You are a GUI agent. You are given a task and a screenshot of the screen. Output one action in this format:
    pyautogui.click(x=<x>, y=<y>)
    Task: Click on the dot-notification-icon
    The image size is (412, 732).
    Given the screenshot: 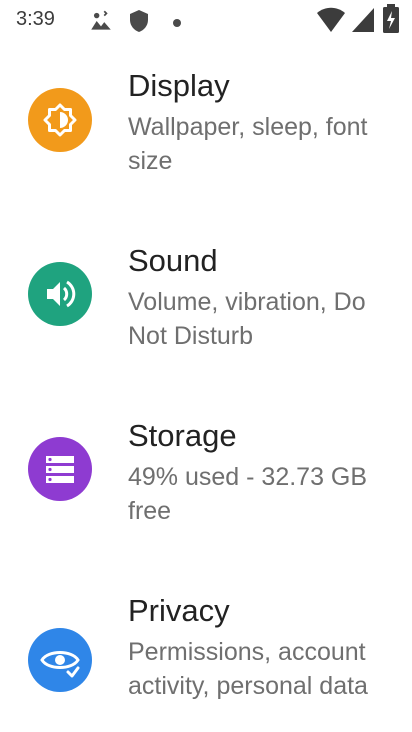 What is the action you would take?
    pyautogui.click(x=177, y=24)
    